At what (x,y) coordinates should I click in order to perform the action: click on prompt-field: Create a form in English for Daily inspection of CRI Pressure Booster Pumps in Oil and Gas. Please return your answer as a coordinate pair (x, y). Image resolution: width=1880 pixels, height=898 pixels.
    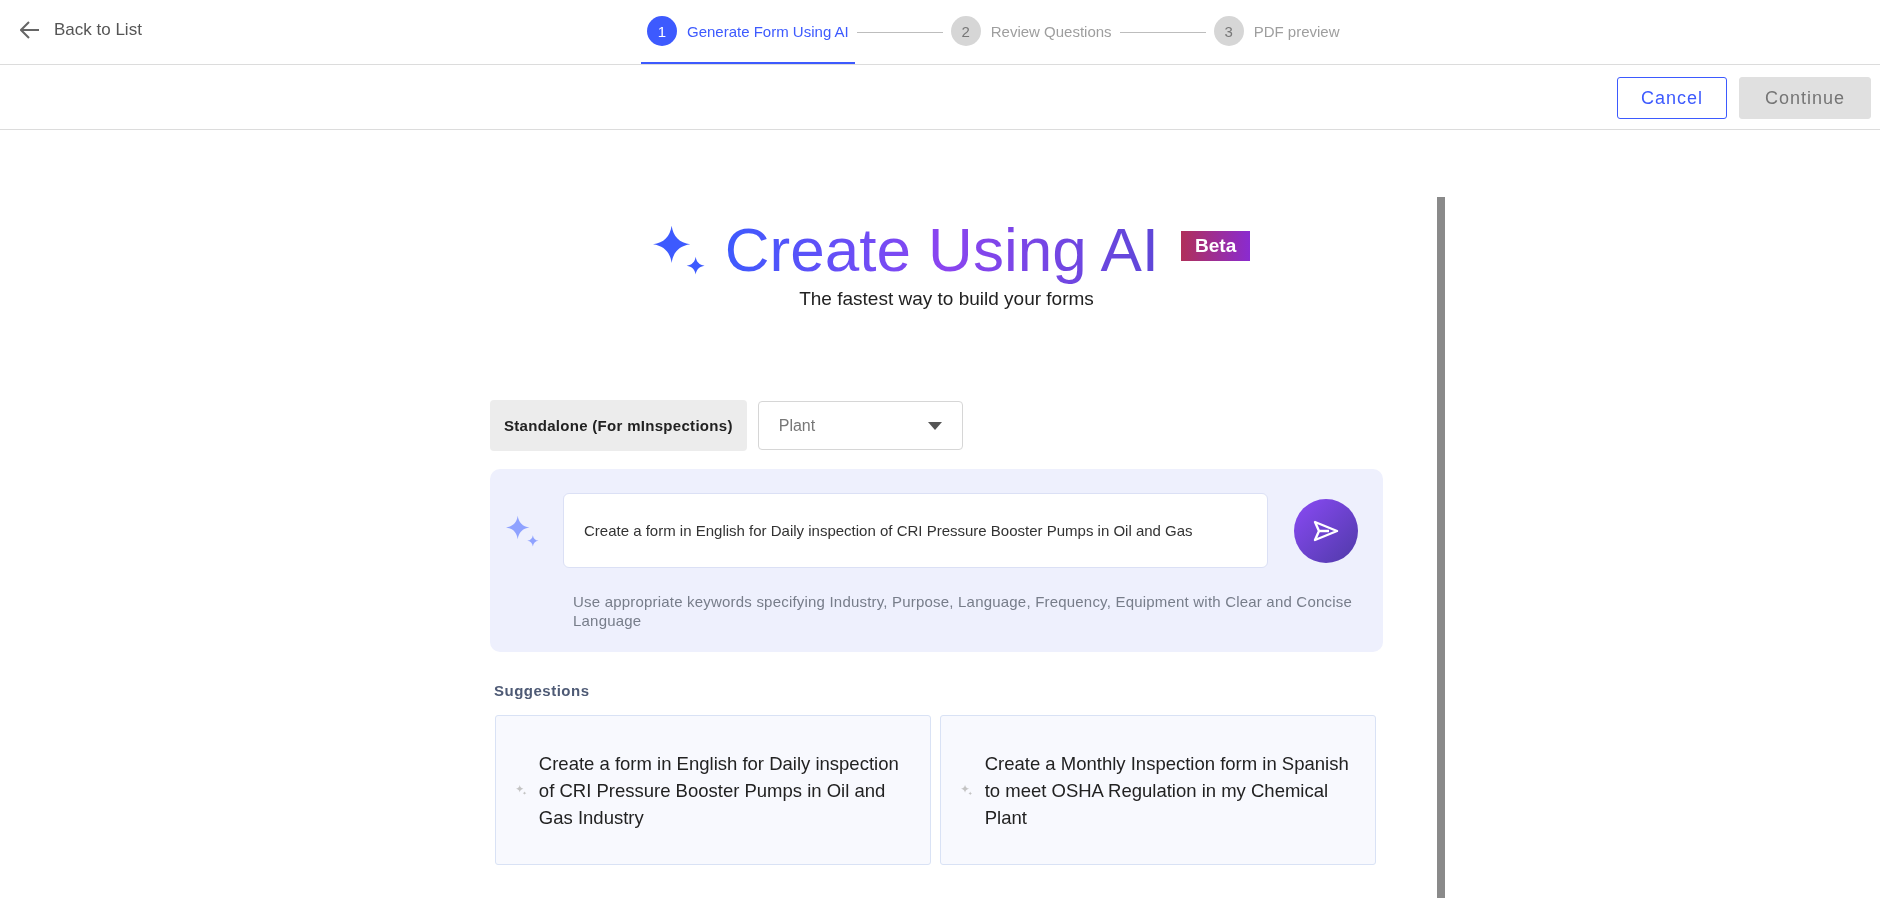
    Looking at the image, I should click on (915, 530).